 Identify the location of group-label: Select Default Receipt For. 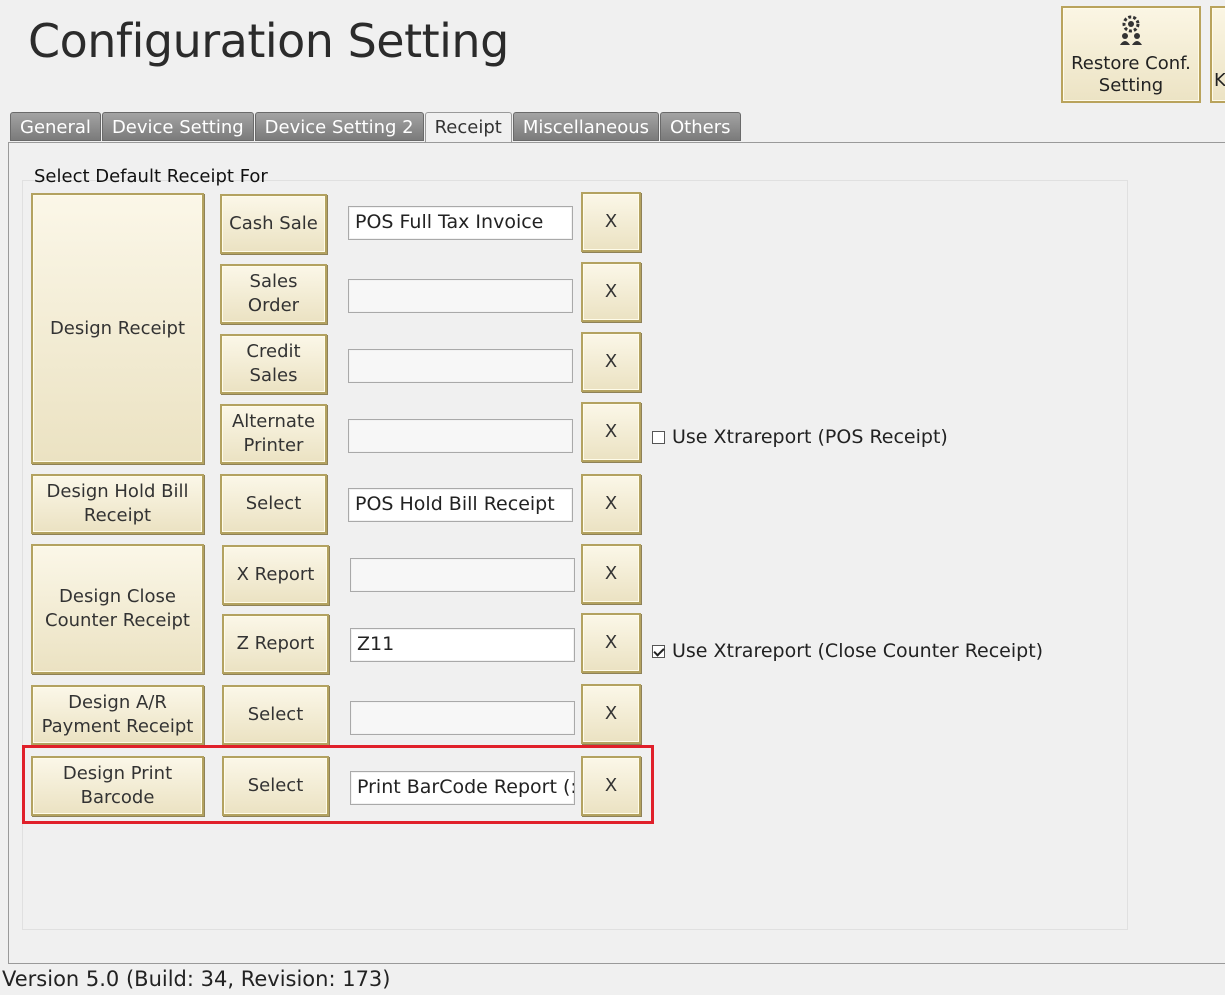
(151, 176).